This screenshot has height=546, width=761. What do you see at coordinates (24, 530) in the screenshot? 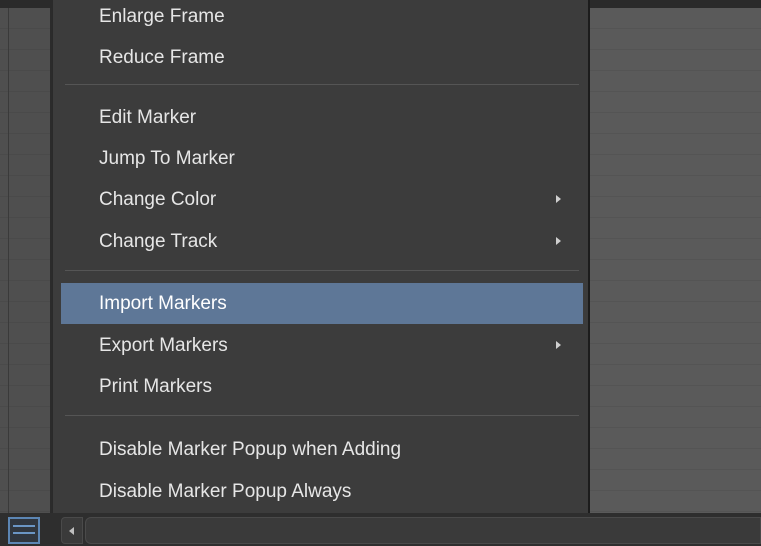
I see `list-view-icon` at bounding box center [24, 530].